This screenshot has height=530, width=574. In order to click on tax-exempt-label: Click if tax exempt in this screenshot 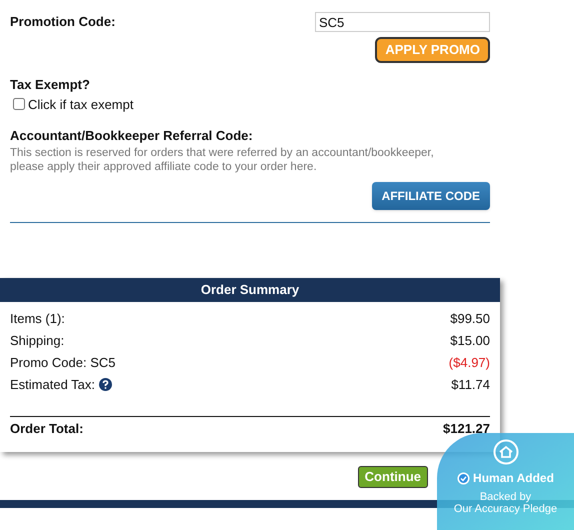, I will do `click(81, 105)`.